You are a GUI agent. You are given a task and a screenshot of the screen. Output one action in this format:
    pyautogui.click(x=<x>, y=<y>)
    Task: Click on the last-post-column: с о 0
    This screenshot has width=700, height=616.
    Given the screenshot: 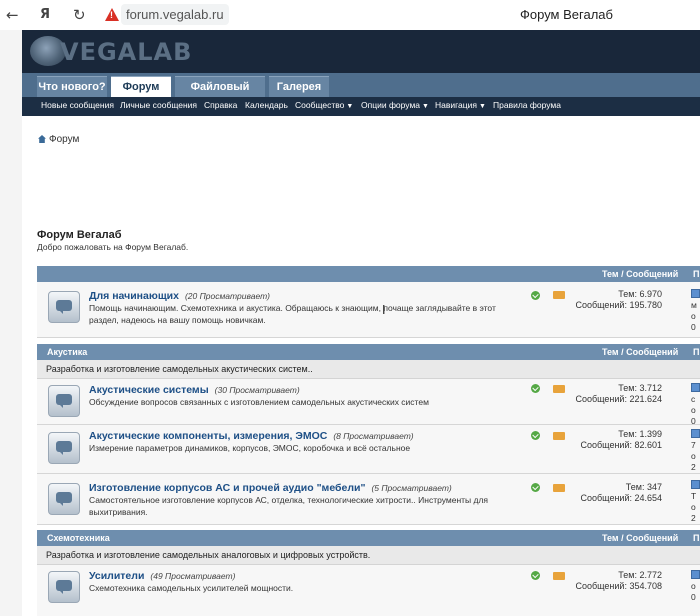 What is the action you would take?
    pyautogui.click(x=695, y=405)
    